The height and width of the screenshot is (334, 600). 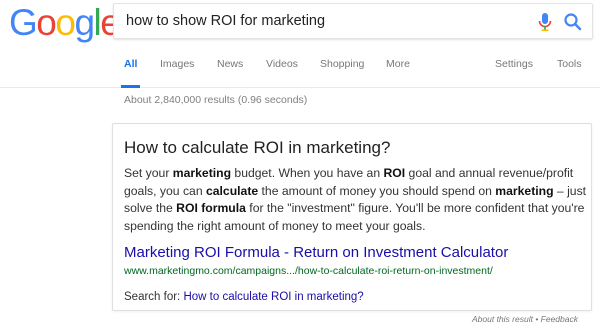 What do you see at coordinates (130, 72) in the screenshot?
I see `tab-all: All` at bounding box center [130, 72].